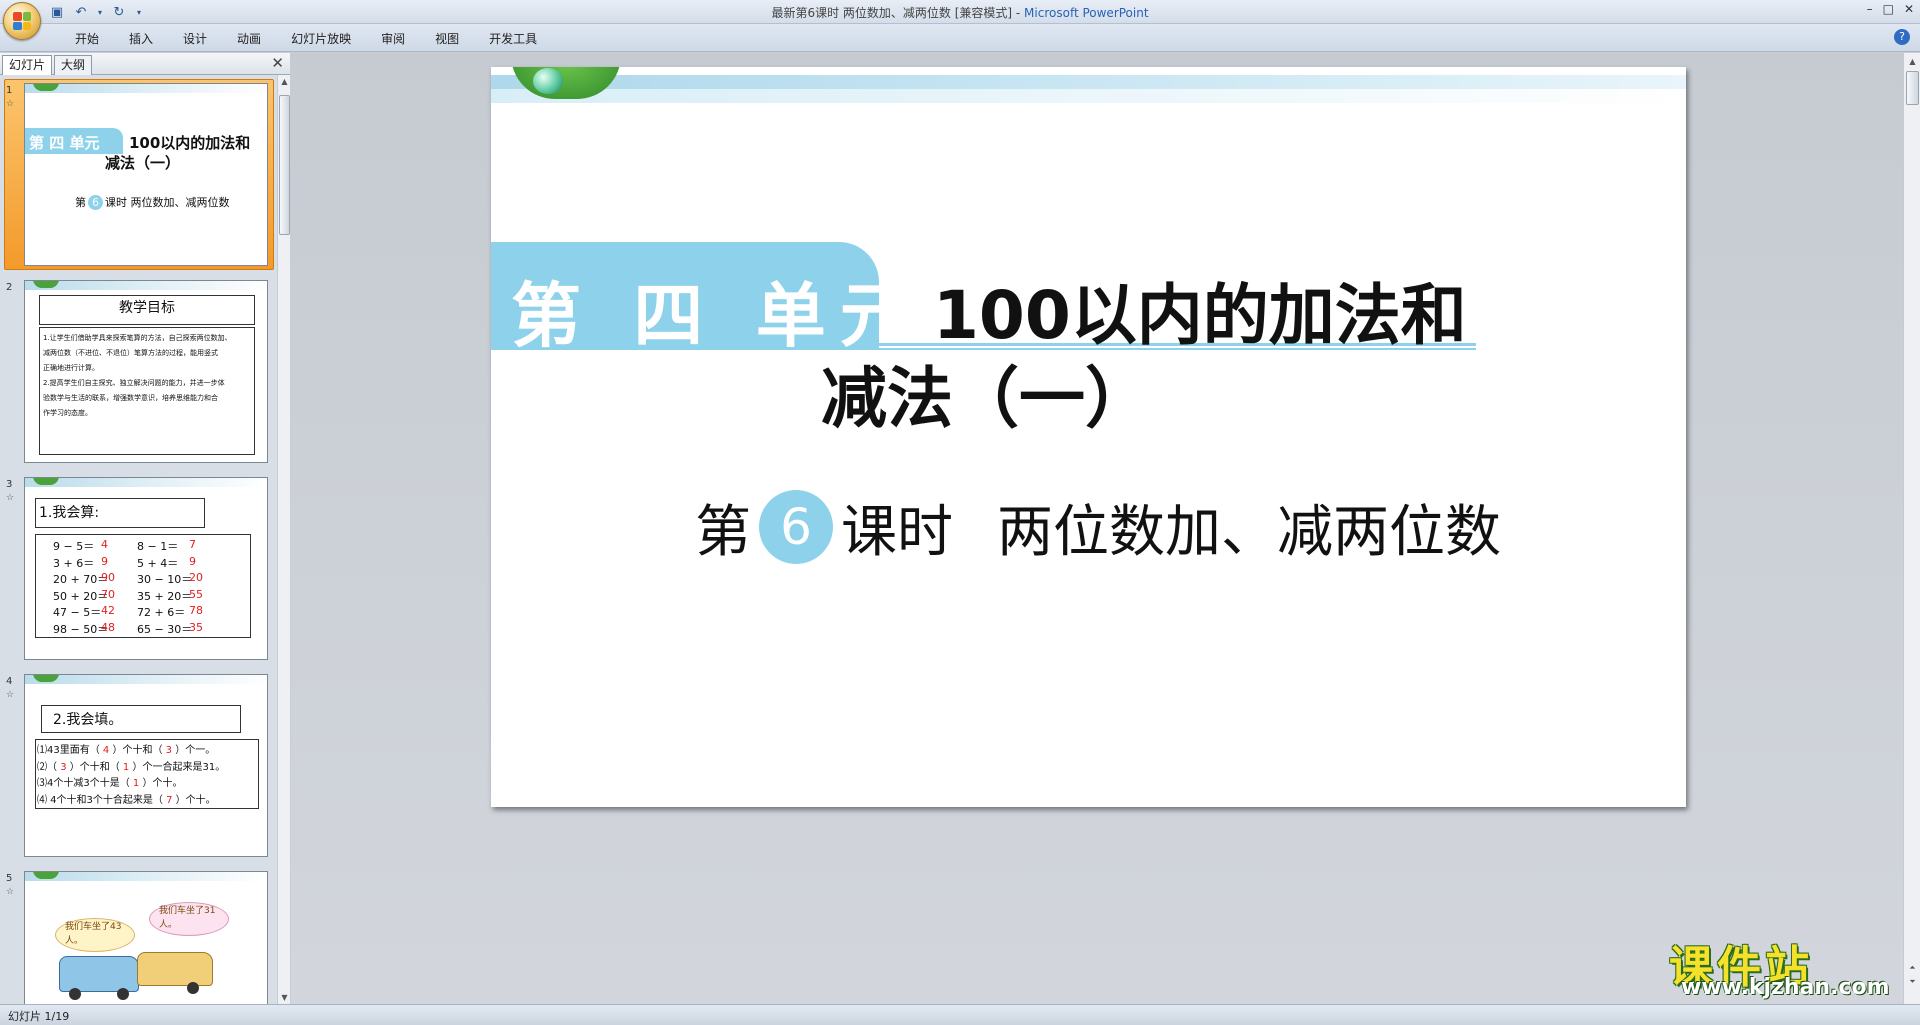 This screenshot has height=1025, width=1920. What do you see at coordinates (1870, 9) in the screenshot?
I see `minimize-button: –` at bounding box center [1870, 9].